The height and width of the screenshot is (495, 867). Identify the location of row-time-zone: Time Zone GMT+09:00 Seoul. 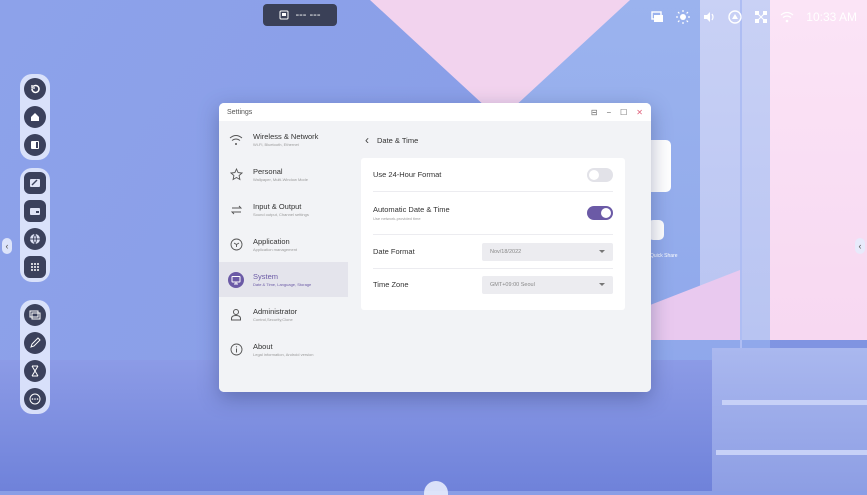
(493, 284).